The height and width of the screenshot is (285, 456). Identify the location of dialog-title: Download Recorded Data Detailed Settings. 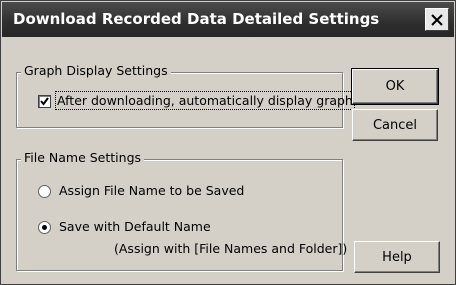
(196, 19).